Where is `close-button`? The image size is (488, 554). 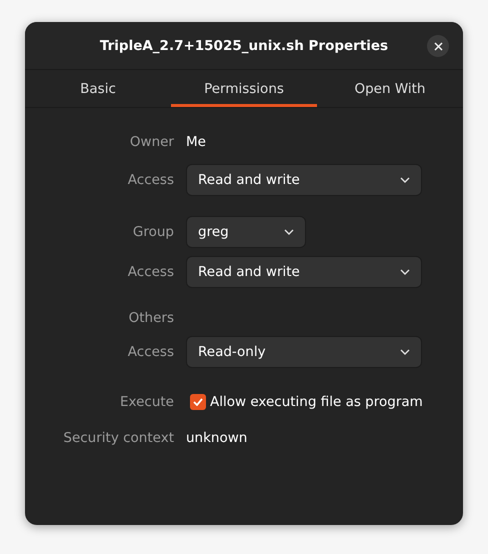
close-button is located at coordinates (438, 46).